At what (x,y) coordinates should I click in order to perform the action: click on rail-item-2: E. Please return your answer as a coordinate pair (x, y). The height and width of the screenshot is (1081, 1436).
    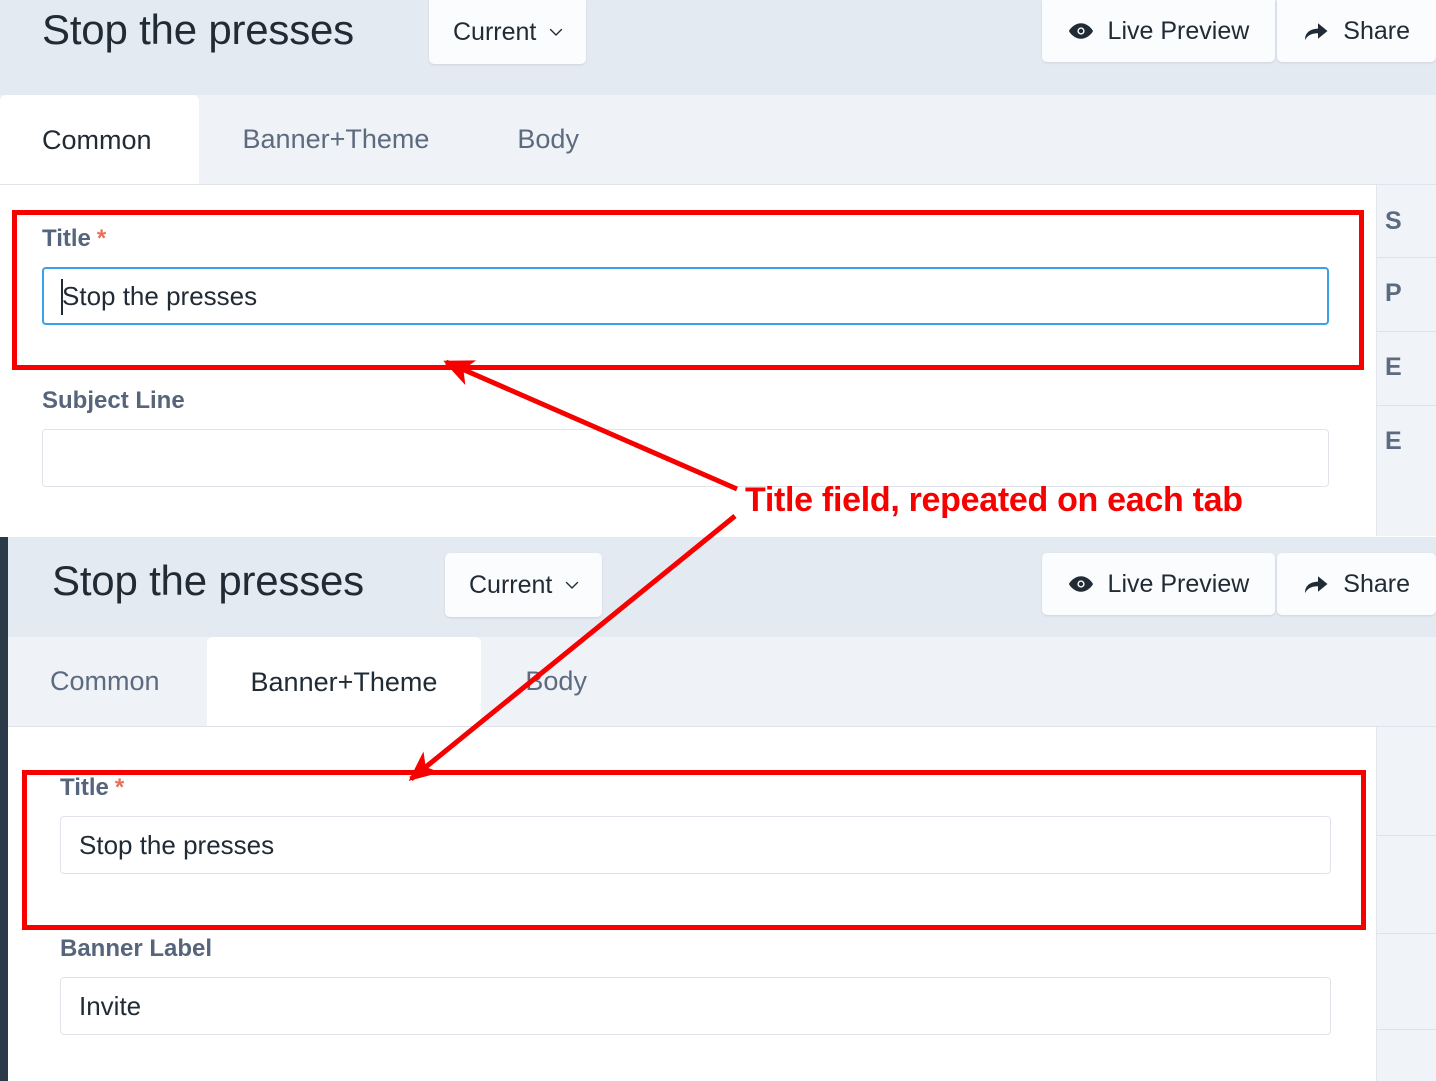
    Looking at the image, I should click on (1410, 367).